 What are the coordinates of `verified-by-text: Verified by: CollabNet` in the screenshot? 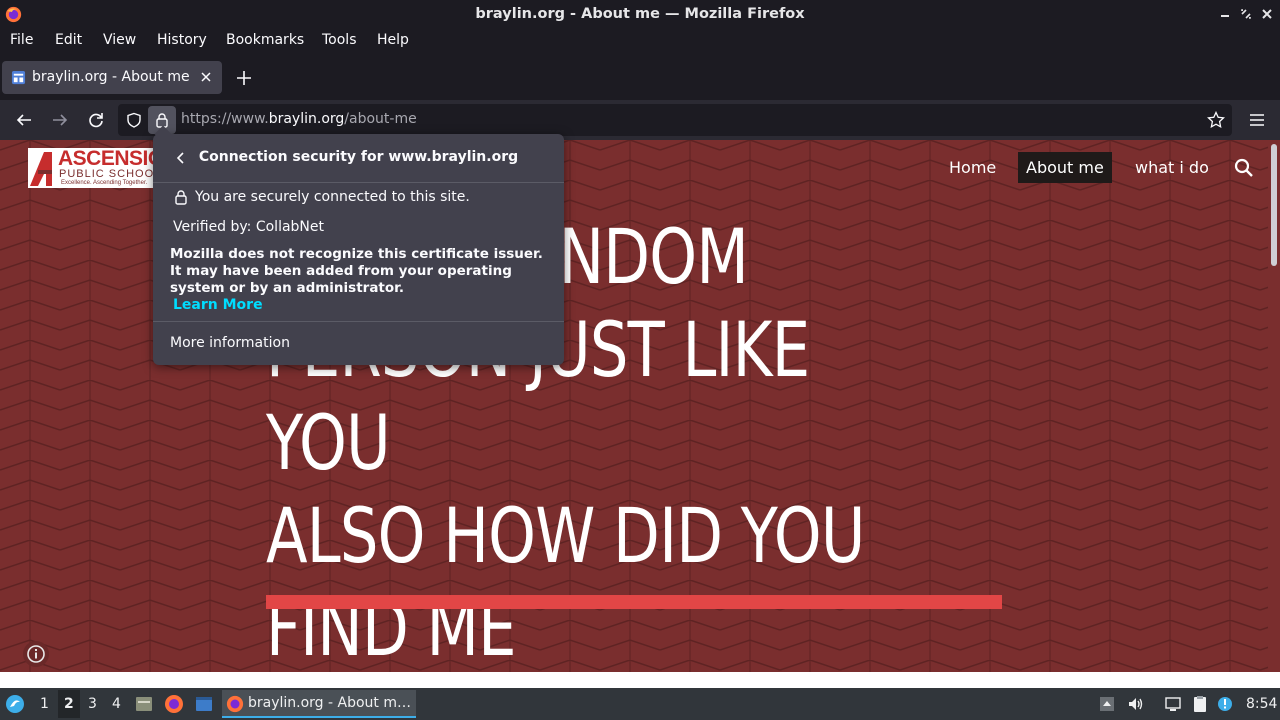 It's located at (248, 227).